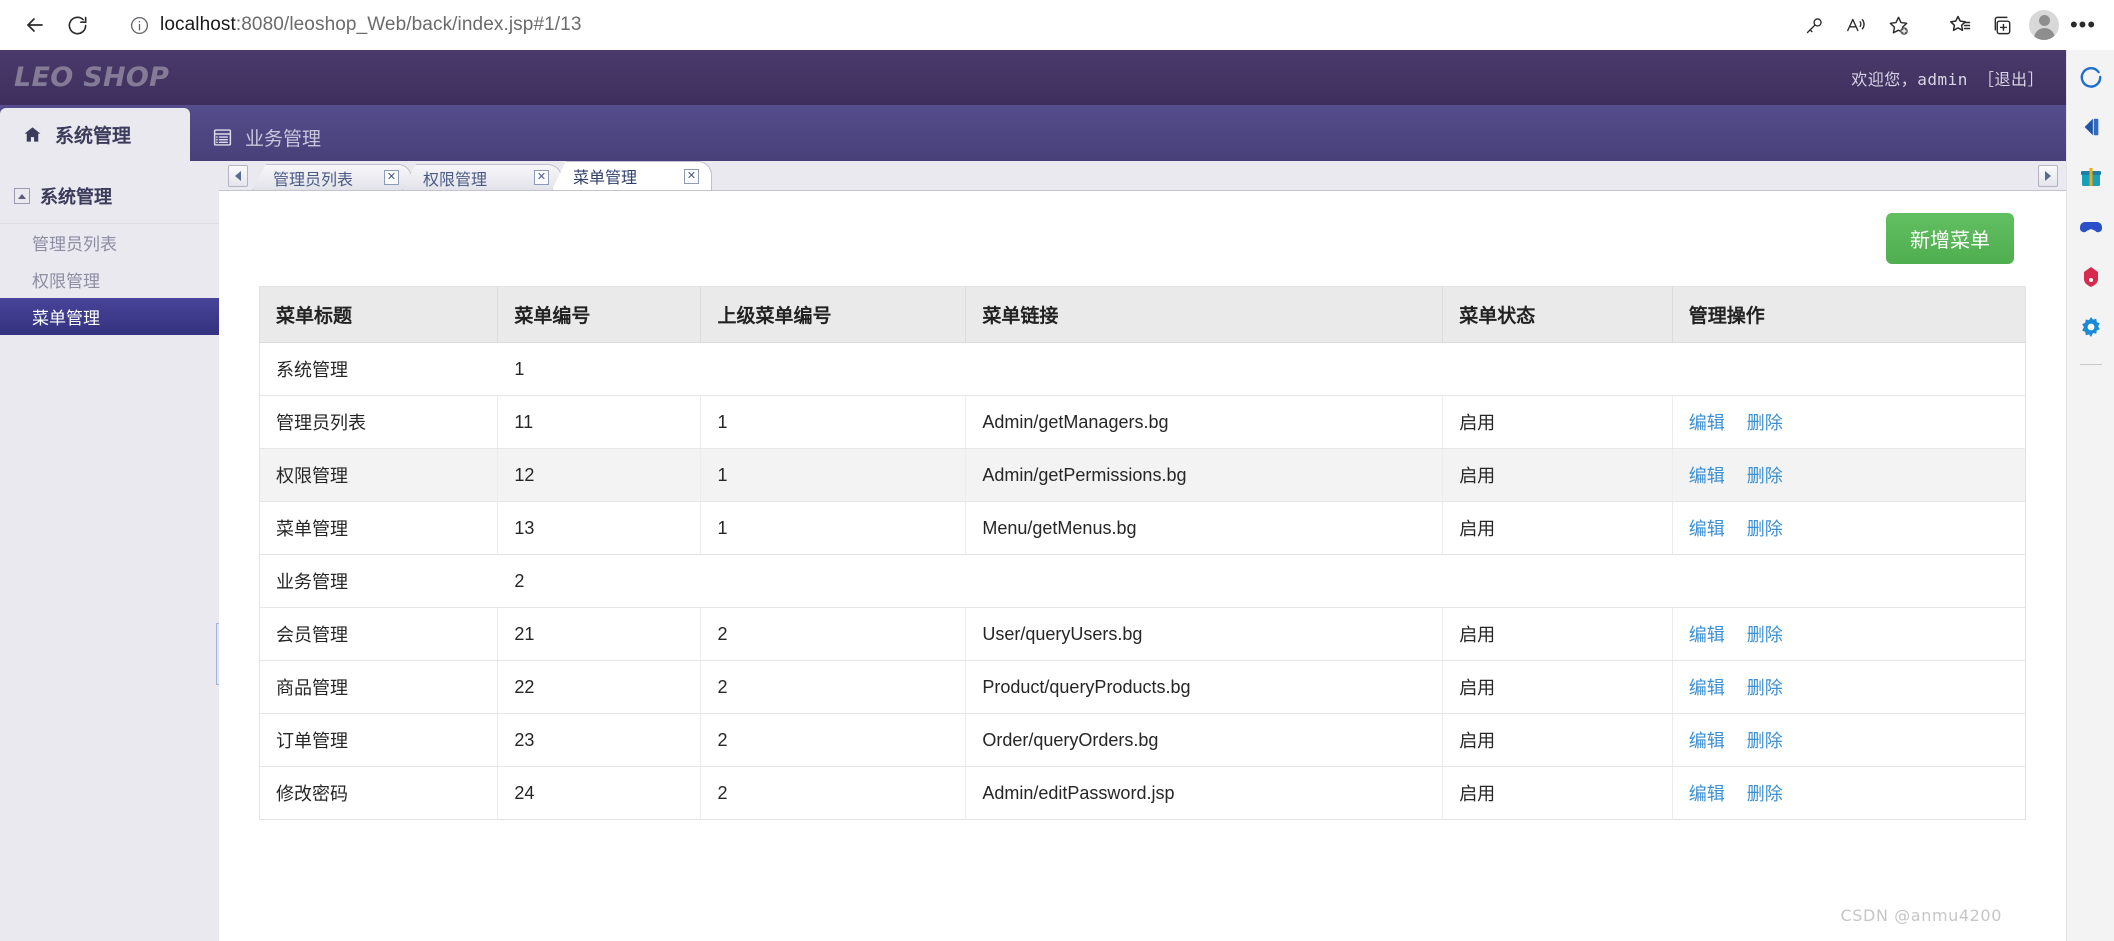 This screenshot has height=941, width=2114. I want to click on list-icon, so click(222, 137).